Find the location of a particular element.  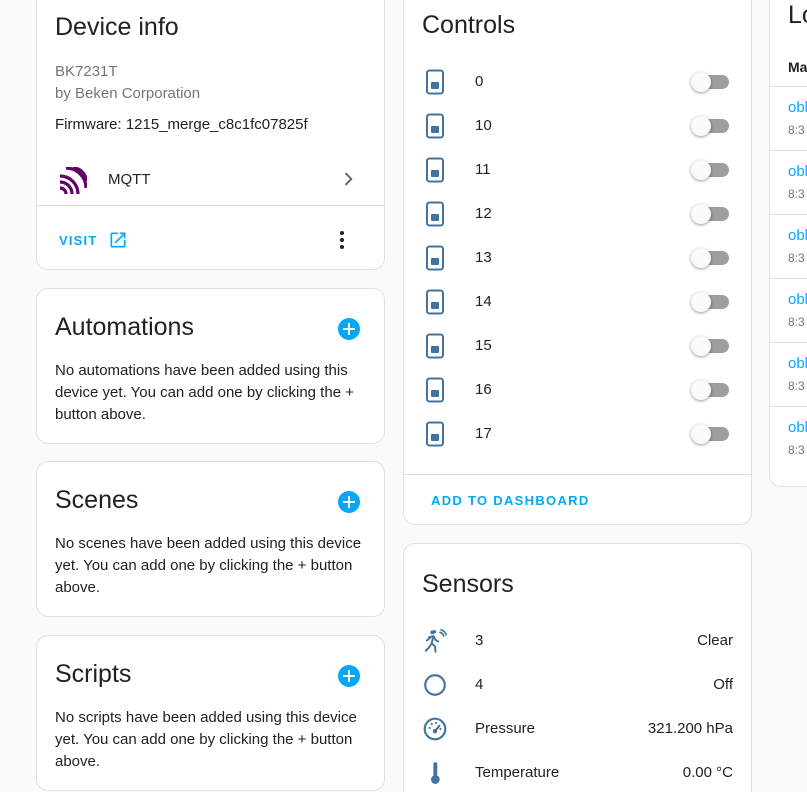

controls-footer: ADD TO DASHBOARD is located at coordinates (577, 499).